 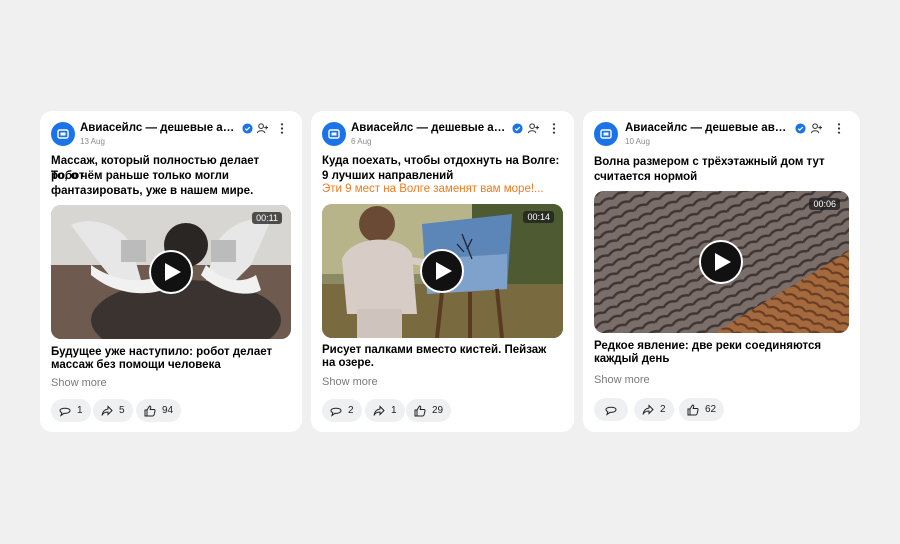 I want to click on post-header: Авиасейлс — дешевые авиа... 13 Aug, so click(x=171, y=135).